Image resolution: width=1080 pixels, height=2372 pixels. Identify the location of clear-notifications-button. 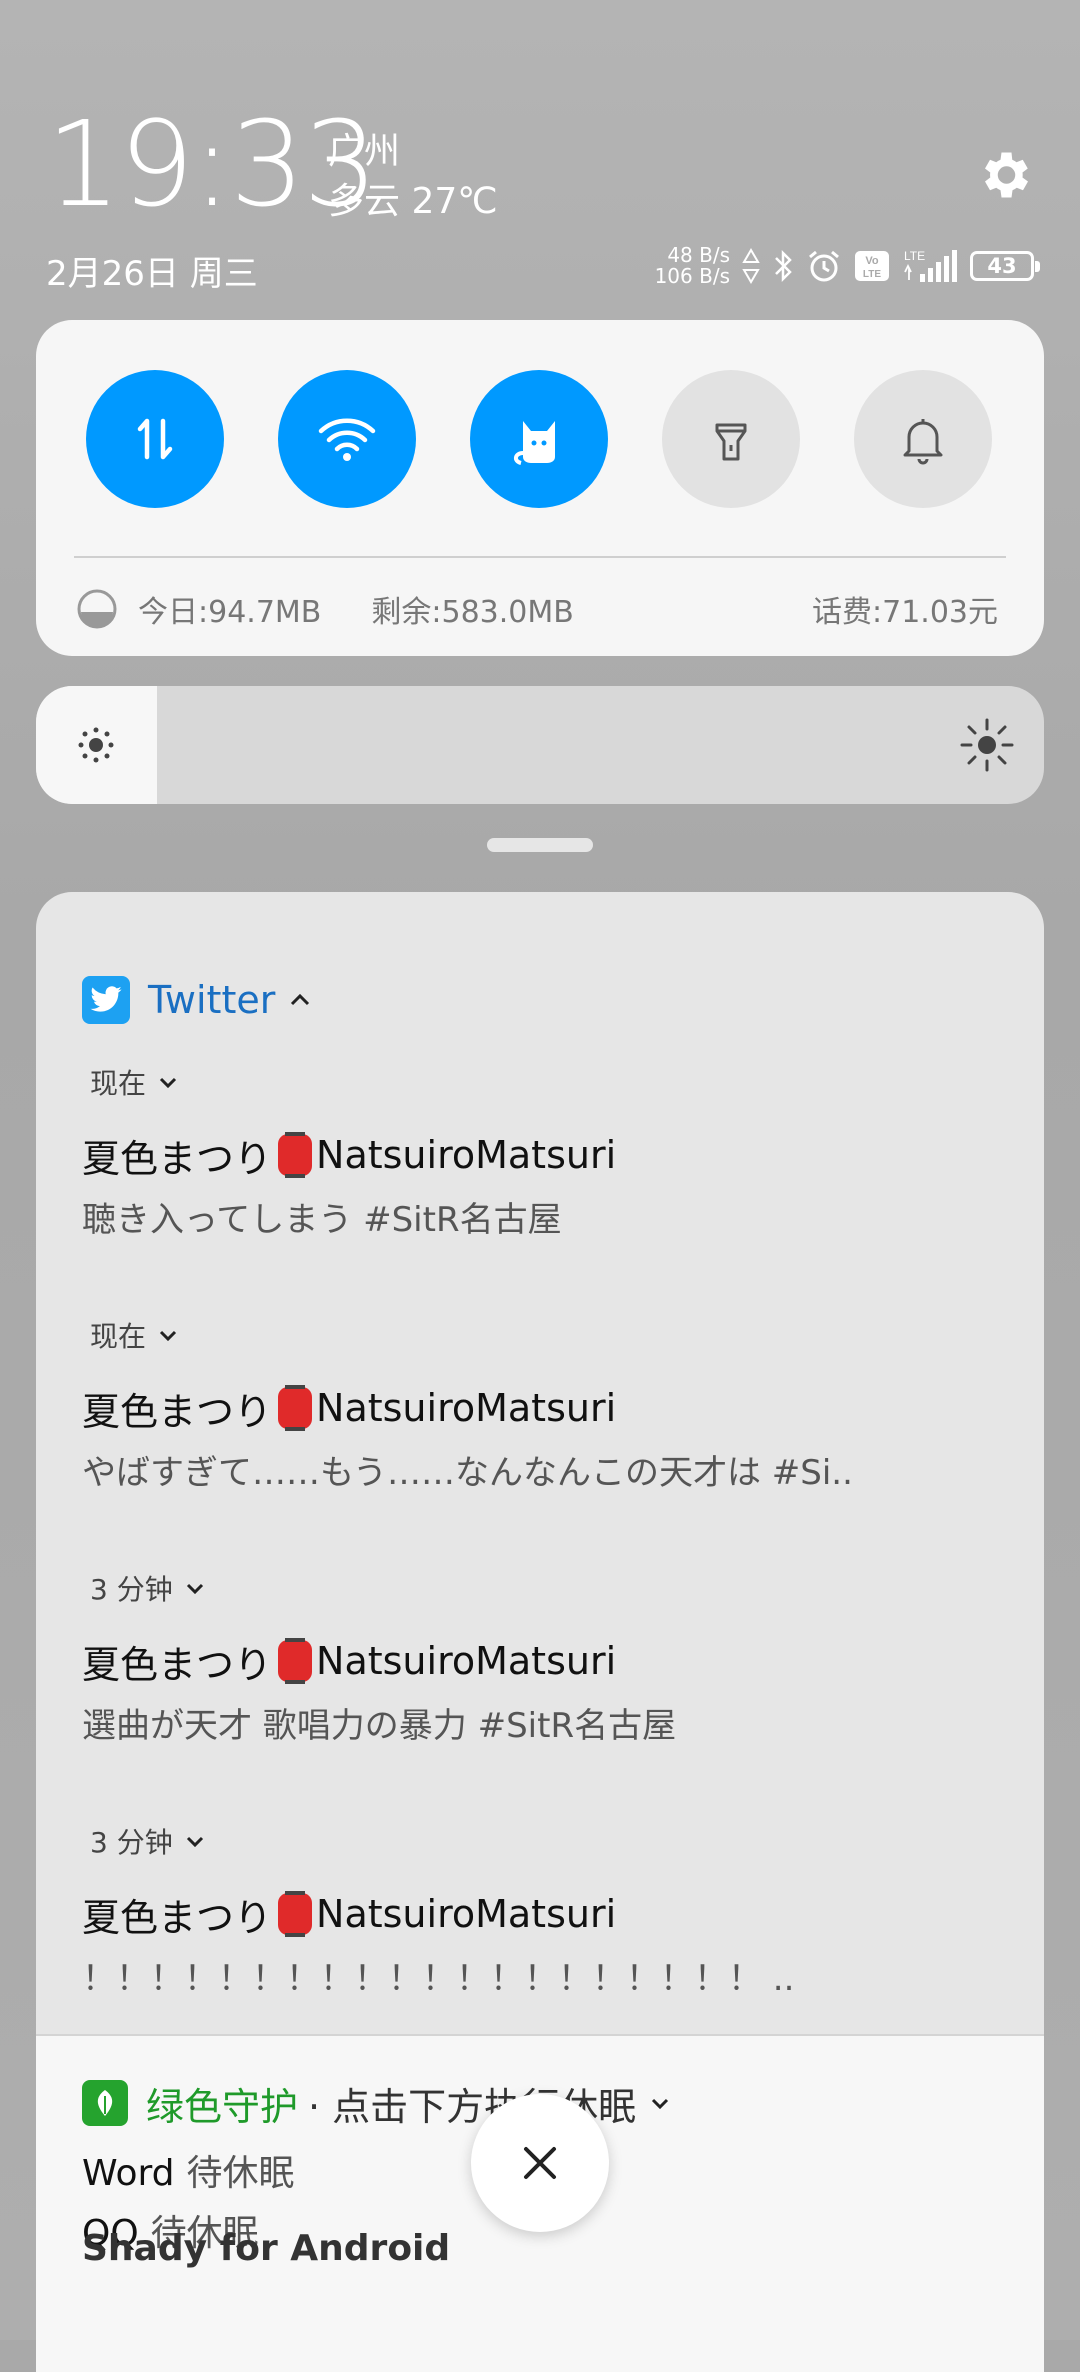
(540, 2163).